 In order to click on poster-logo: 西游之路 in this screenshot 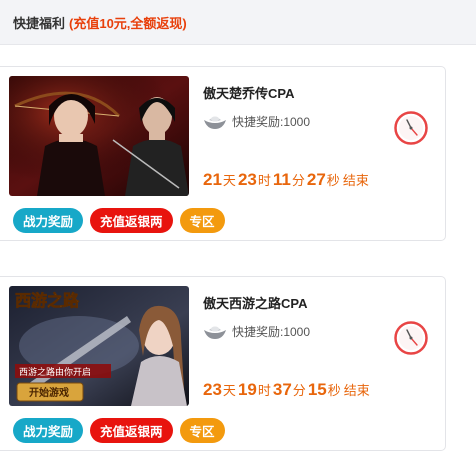, I will do `click(47, 300)`.